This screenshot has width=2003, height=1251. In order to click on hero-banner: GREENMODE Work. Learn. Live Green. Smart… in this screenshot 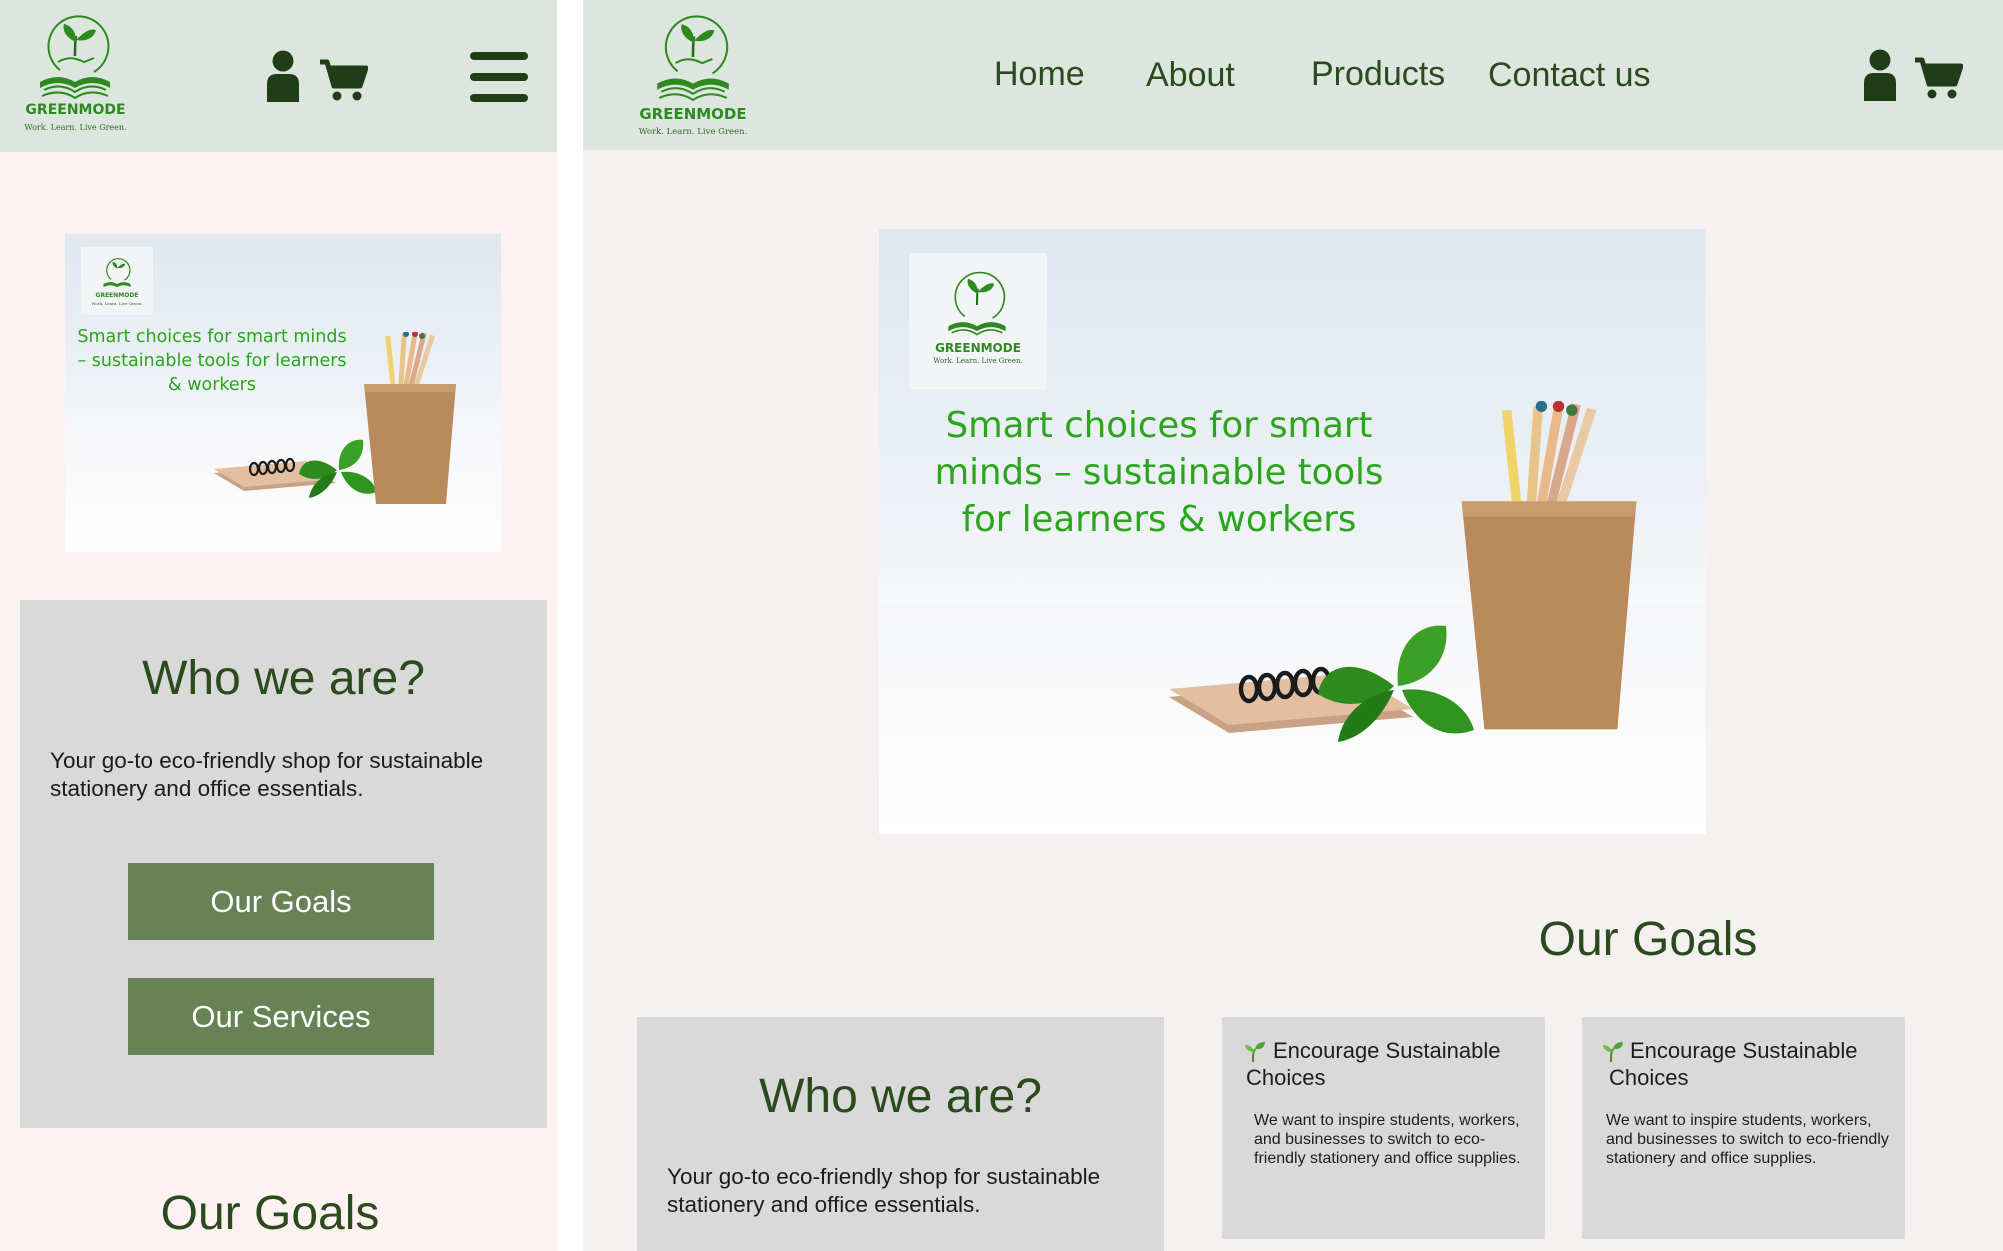, I will do `click(283, 393)`.